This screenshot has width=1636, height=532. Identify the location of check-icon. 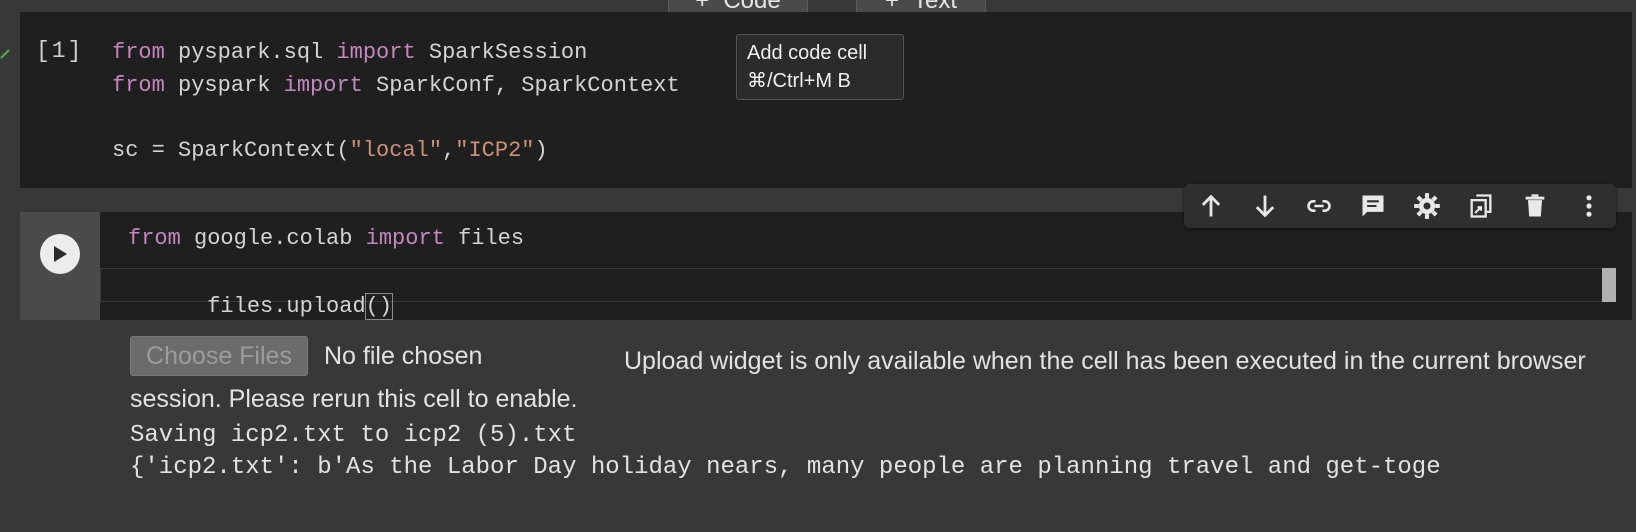
(5, 54).